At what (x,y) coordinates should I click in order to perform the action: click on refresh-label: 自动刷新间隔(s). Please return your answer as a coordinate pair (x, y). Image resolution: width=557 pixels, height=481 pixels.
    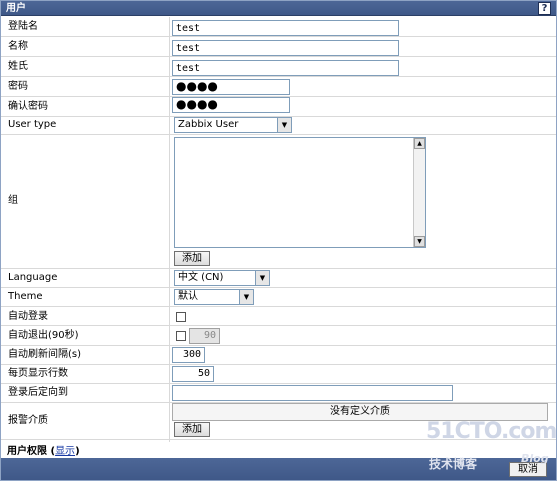
    Looking at the image, I should click on (45, 354).